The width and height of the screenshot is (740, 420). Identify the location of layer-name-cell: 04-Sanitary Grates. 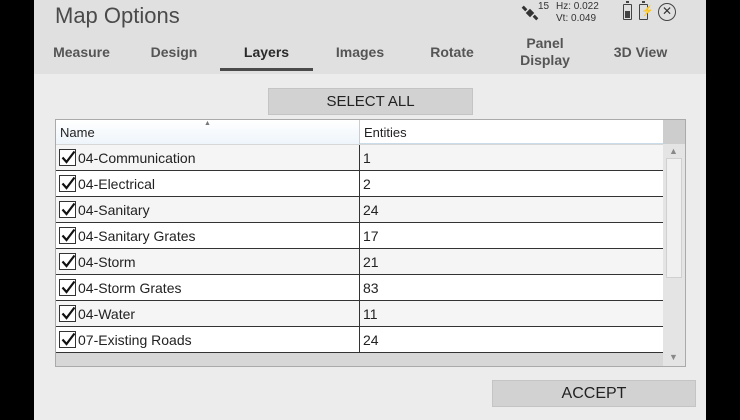
(208, 235).